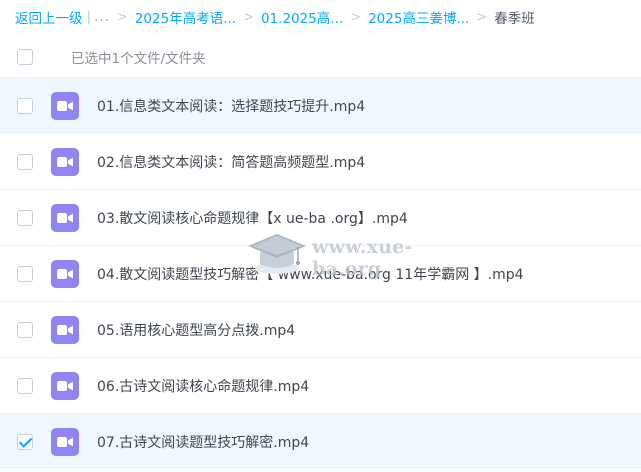  Describe the element at coordinates (203, 442) in the screenshot. I see `file-name: 07.古诗文阅读题型技巧解密.mp4` at that location.